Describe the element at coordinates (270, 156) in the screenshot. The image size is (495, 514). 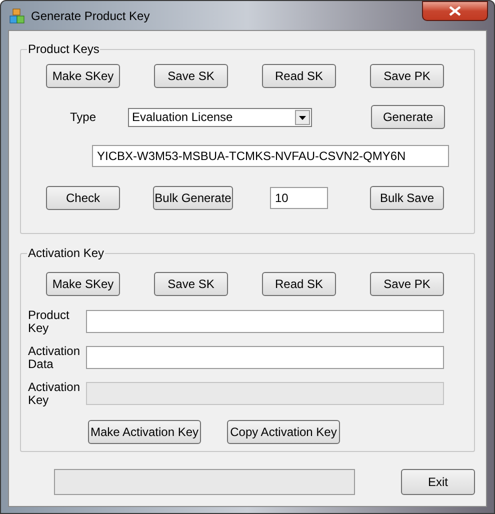
I see `product-key-field: YICBX-W3M53-MSBUA-TCMKS-NVFAU-CSVN2-QMY6N` at that location.